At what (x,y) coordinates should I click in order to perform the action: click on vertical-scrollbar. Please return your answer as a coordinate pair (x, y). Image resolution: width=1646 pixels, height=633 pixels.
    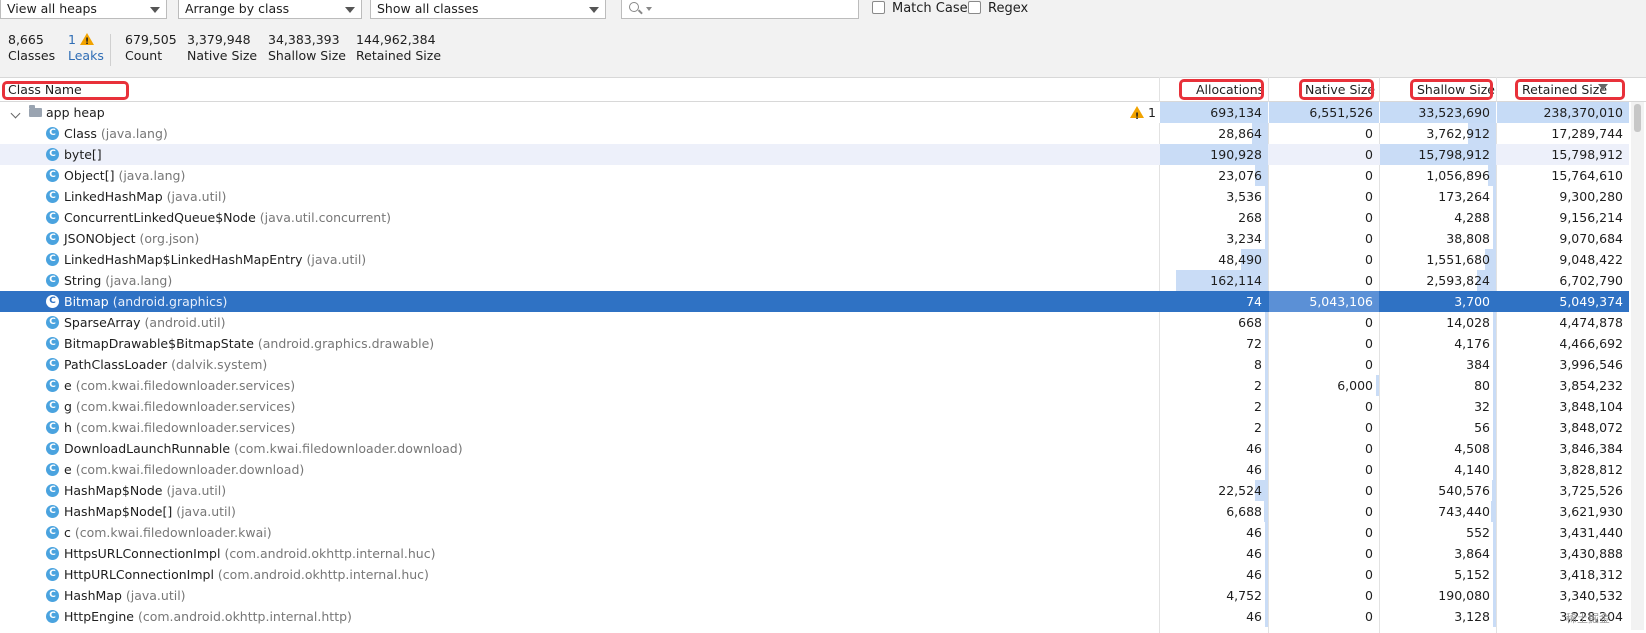
    Looking at the image, I should click on (1637, 366).